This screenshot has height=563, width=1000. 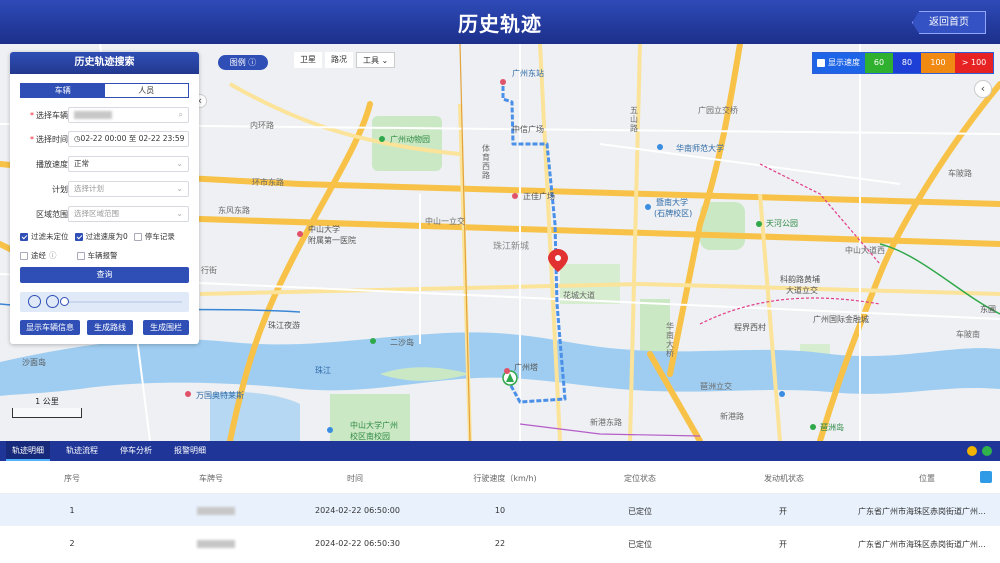 I want to click on col-plate: 车牌号, so click(x=211, y=478).